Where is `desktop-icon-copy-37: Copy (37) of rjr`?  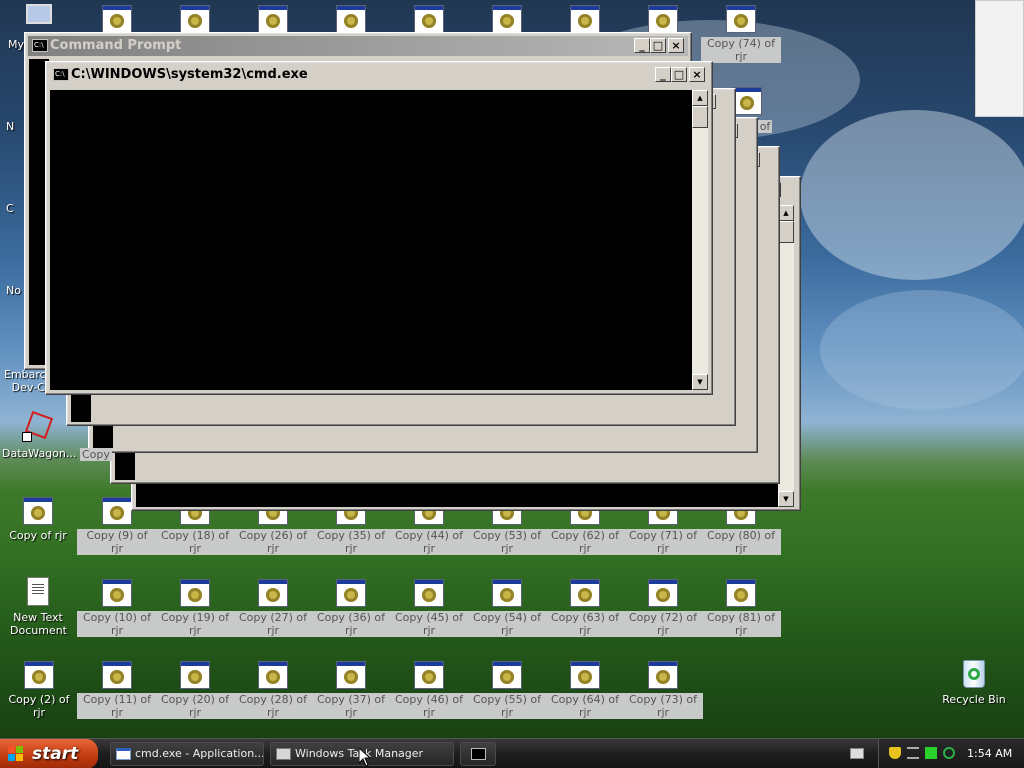 desktop-icon-copy-37: Copy (37) of rjr is located at coordinates (351, 688).